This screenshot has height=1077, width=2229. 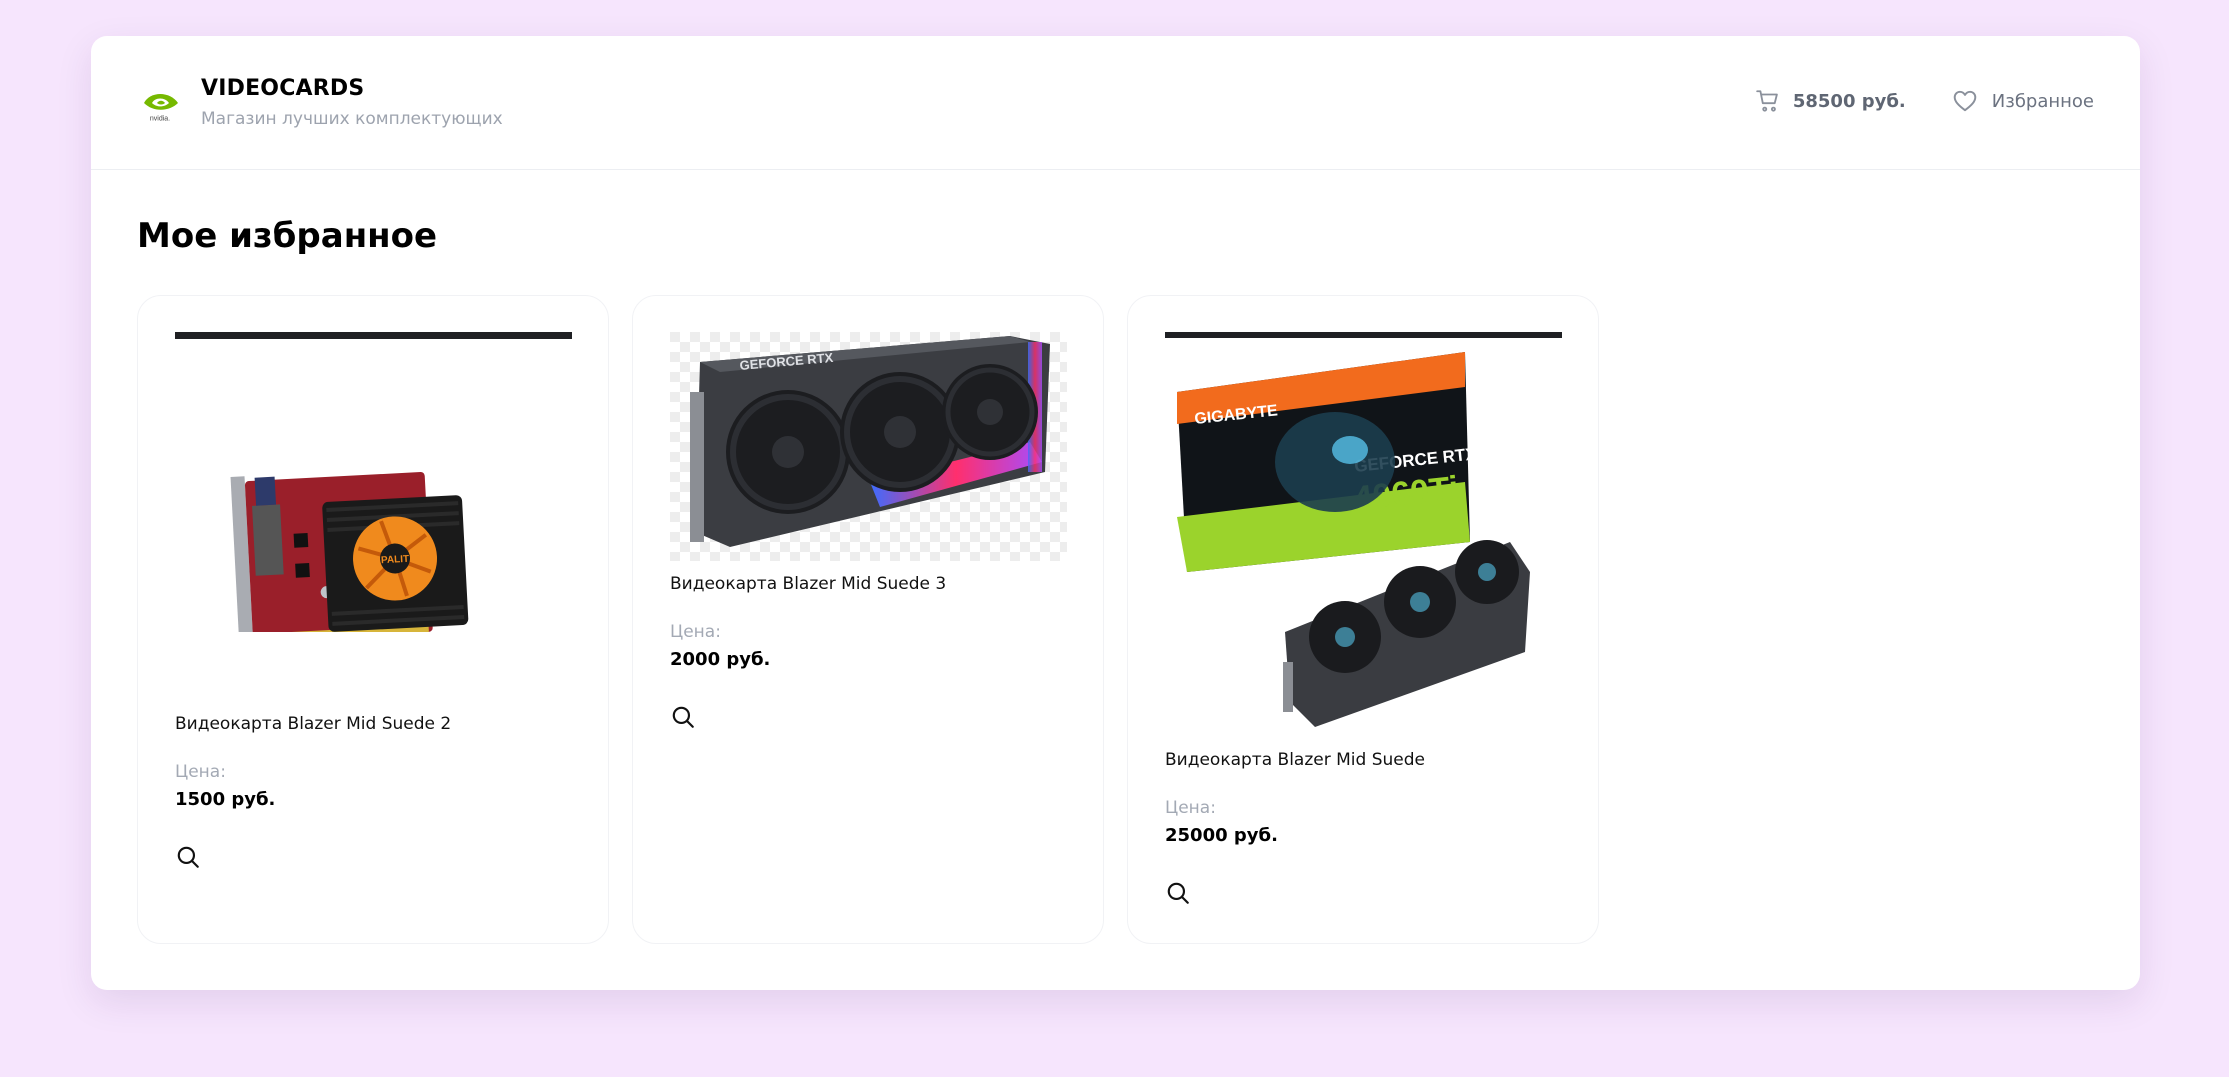 I want to click on brand-subtitle: Магазин лучших комплектующих, so click(x=352, y=119).